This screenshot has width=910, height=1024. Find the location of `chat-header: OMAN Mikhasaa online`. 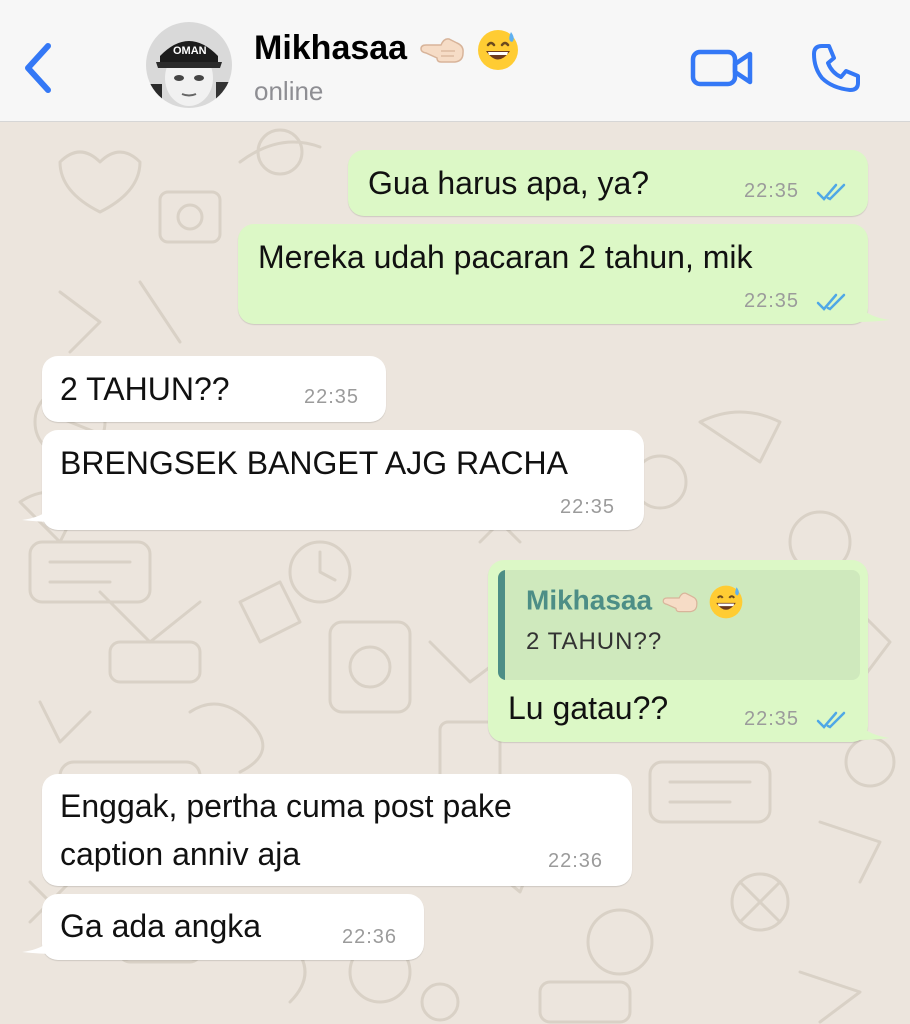

chat-header: OMAN Mikhasaa online is located at coordinates (455, 61).